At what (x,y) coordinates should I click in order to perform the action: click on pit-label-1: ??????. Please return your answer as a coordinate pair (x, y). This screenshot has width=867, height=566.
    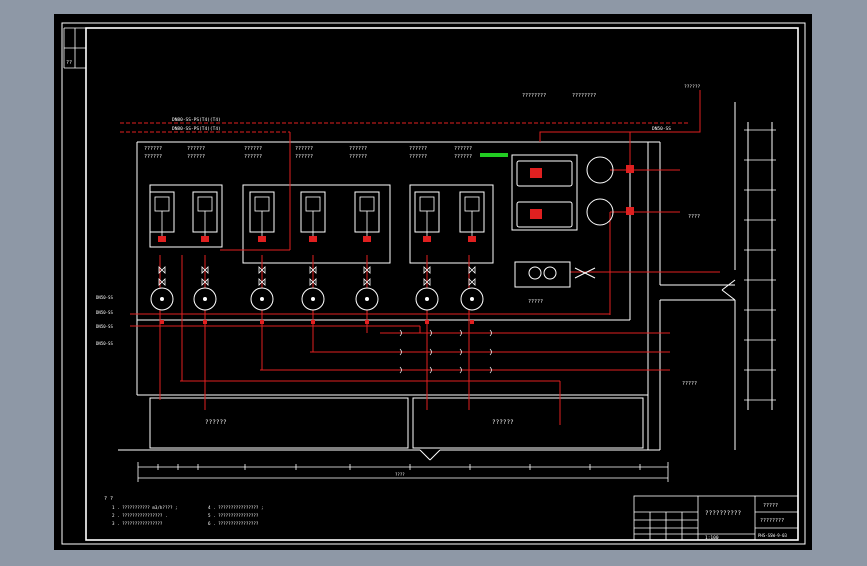
    Looking at the image, I should click on (216, 422).